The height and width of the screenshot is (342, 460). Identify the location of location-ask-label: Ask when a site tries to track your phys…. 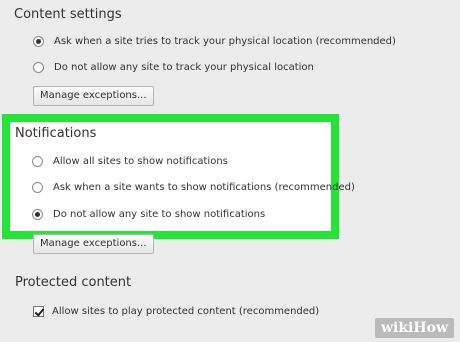
(225, 41).